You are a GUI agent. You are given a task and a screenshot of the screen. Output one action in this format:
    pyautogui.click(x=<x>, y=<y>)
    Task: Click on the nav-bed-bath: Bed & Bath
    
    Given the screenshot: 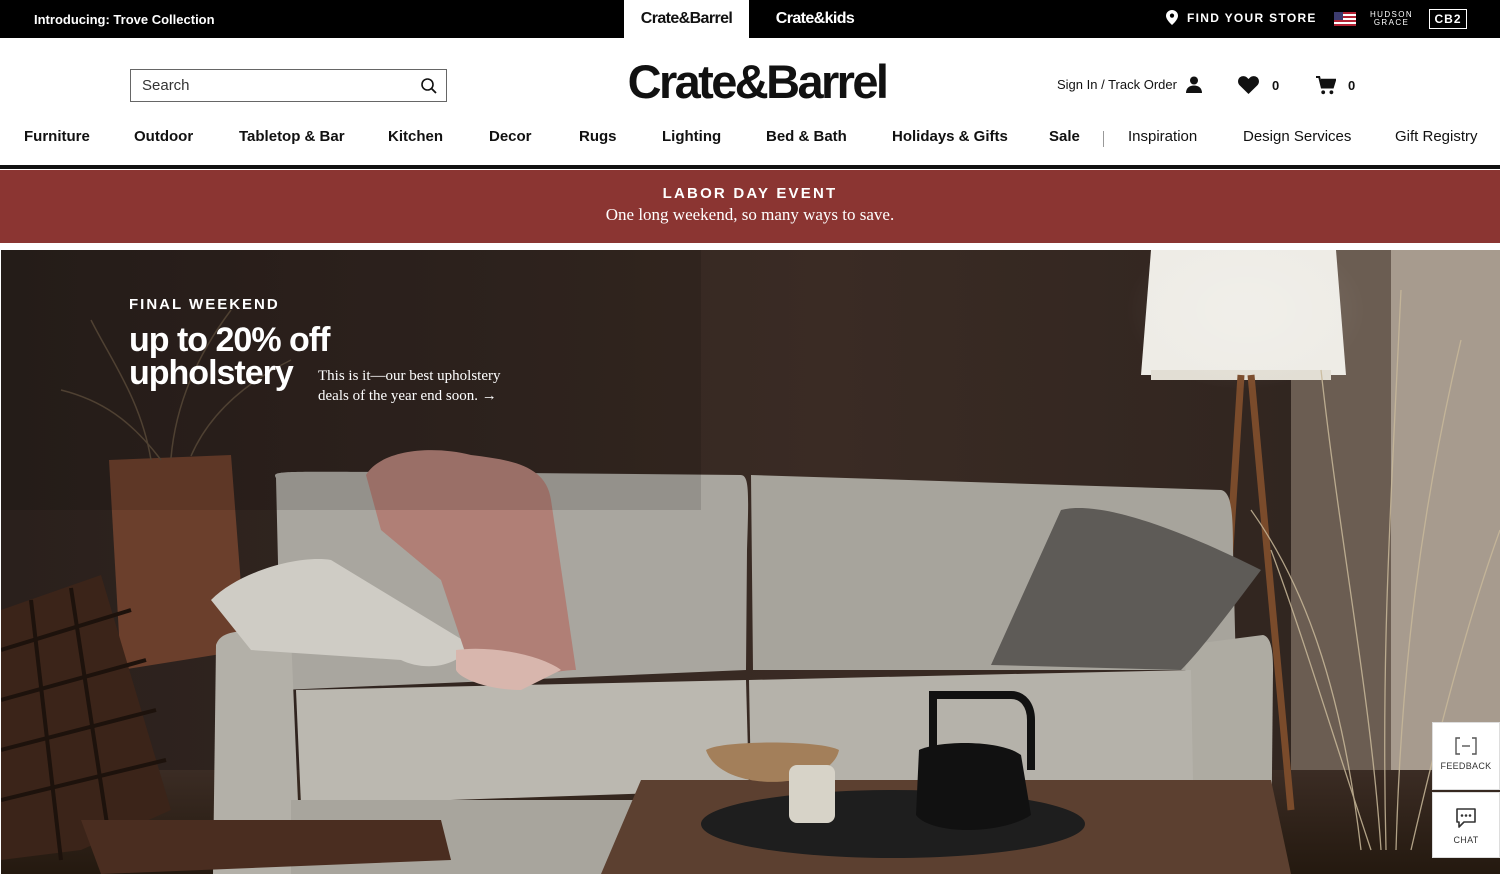 What is the action you would take?
    pyautogui.click(x=806, y=136)
    